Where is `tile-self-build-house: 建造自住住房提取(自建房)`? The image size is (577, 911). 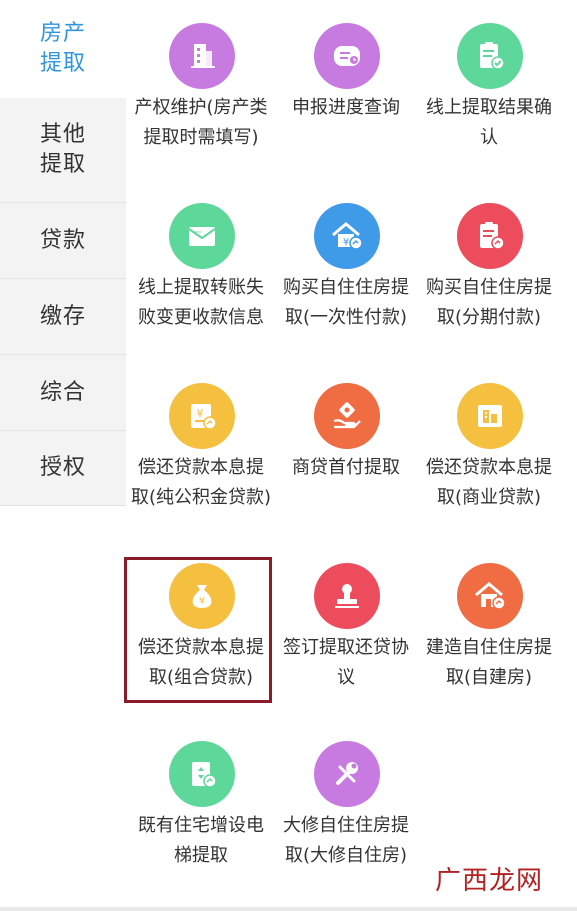 tile-self-build-house: 建造自住住房提取(自建房) is located at coordinates (485, 648).